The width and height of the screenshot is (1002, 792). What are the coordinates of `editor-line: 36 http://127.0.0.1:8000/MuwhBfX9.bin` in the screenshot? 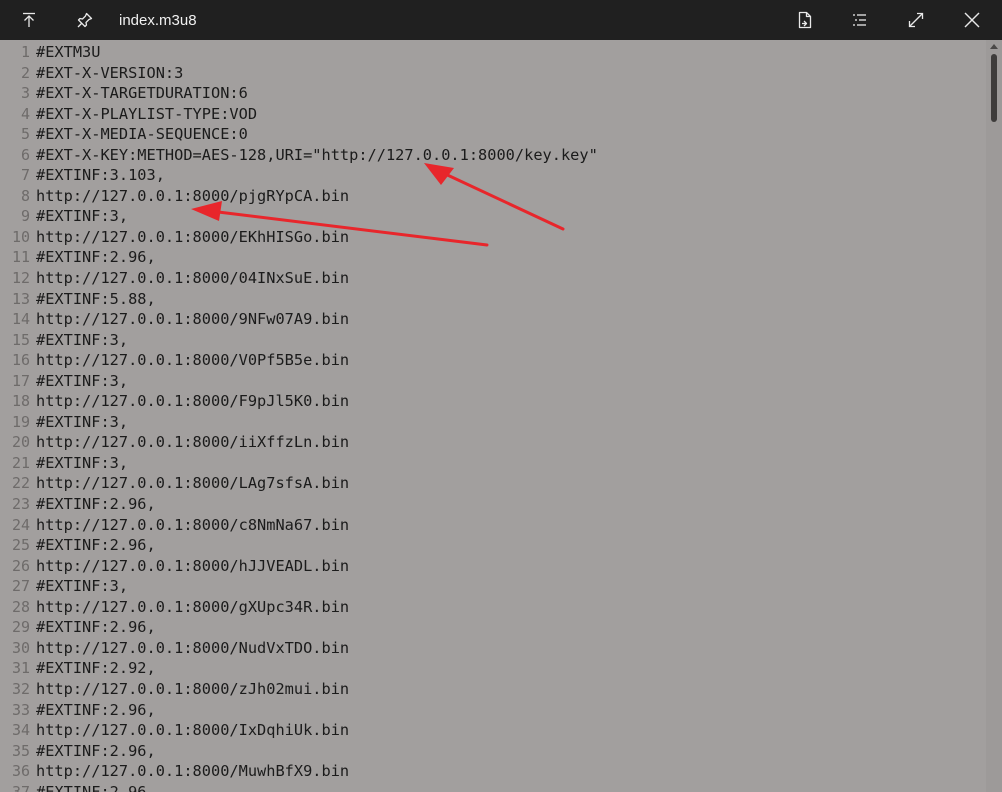 It's located at (487, 771).